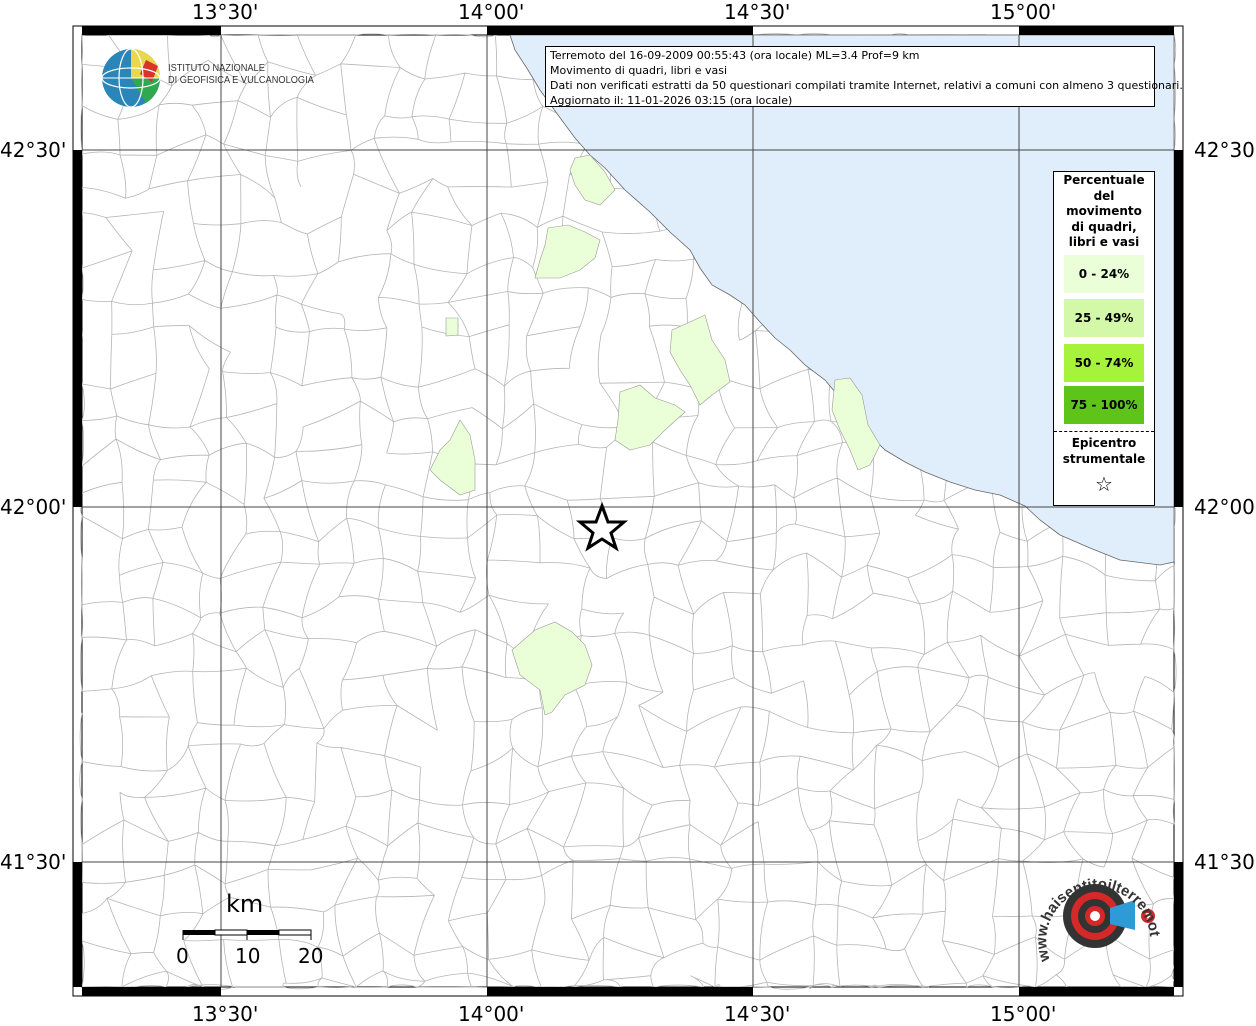  Describe the element at coordinates (216, 68) in the screenshot. I see `ingv-line-1: ISTITUTO NAZIONALE` at that location.